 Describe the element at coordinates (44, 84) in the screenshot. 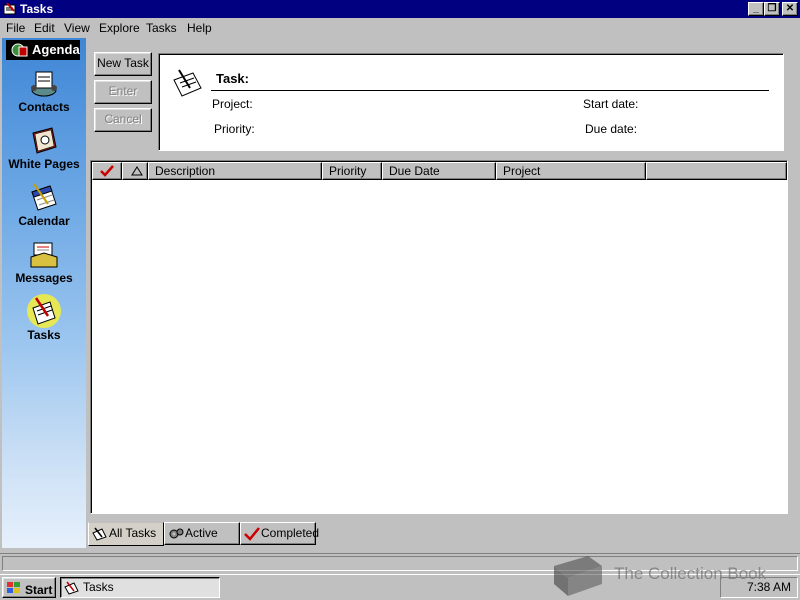

I see `rolodex-icon` at that location.